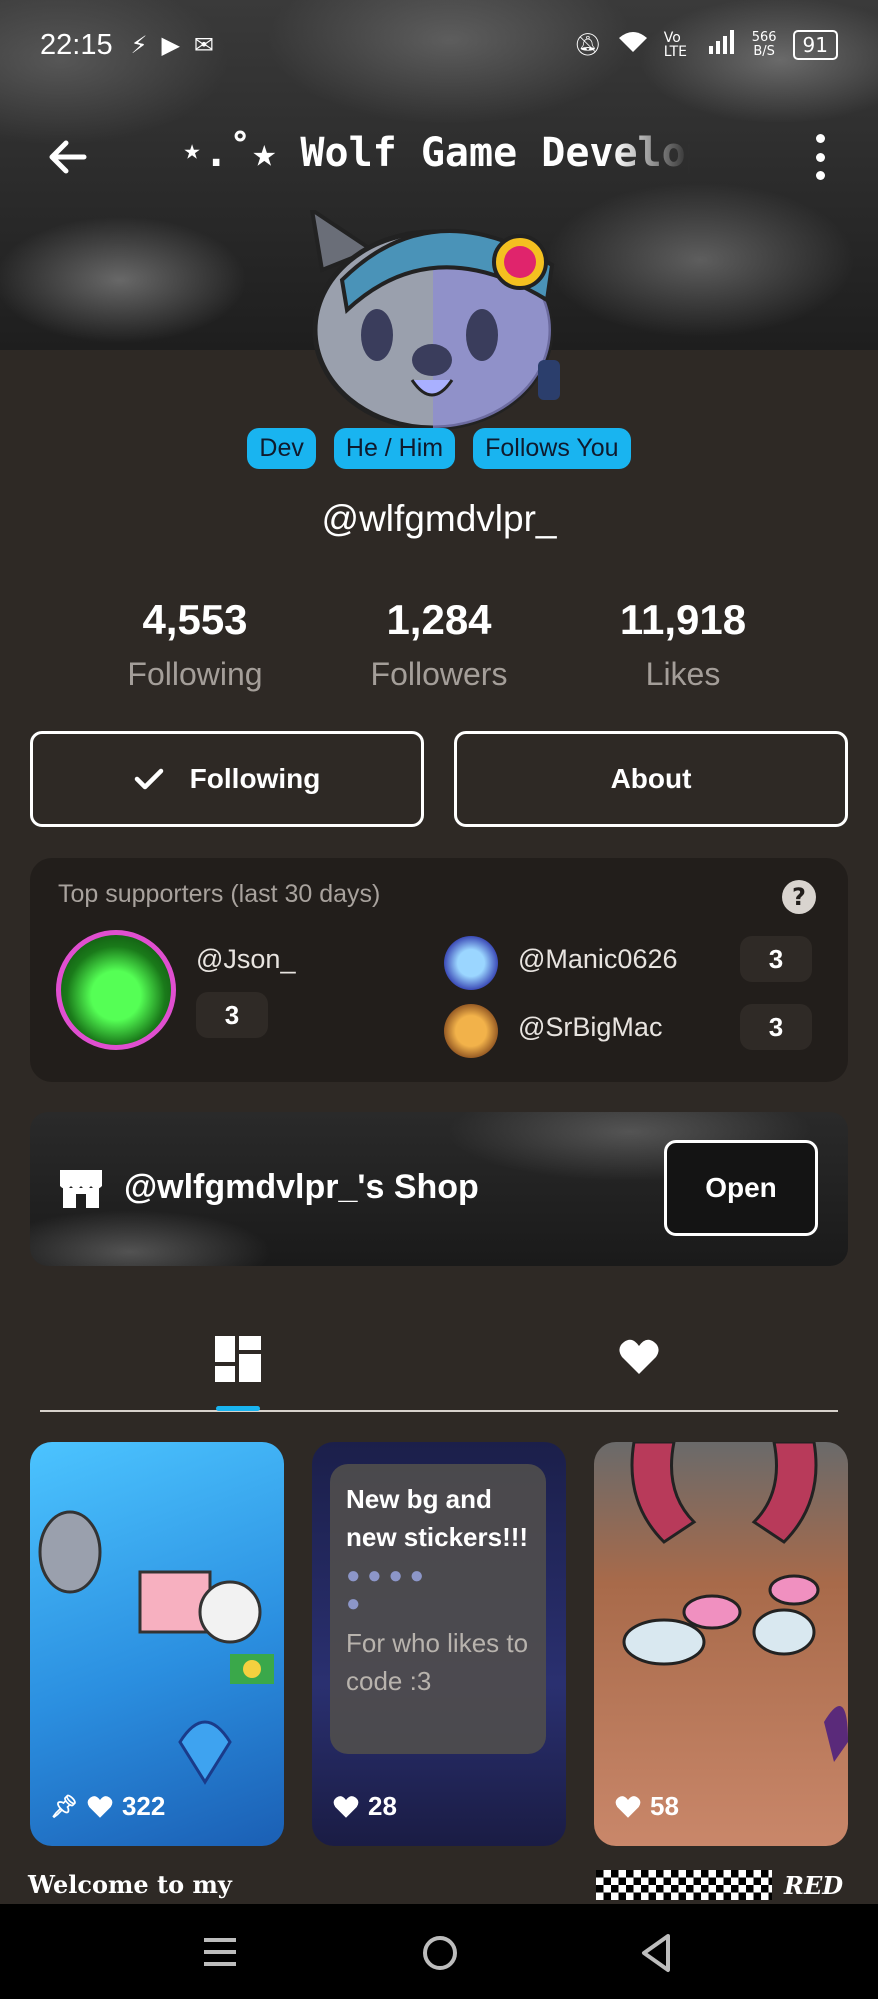  I want to click on menu-icon, so click(220, 1952).